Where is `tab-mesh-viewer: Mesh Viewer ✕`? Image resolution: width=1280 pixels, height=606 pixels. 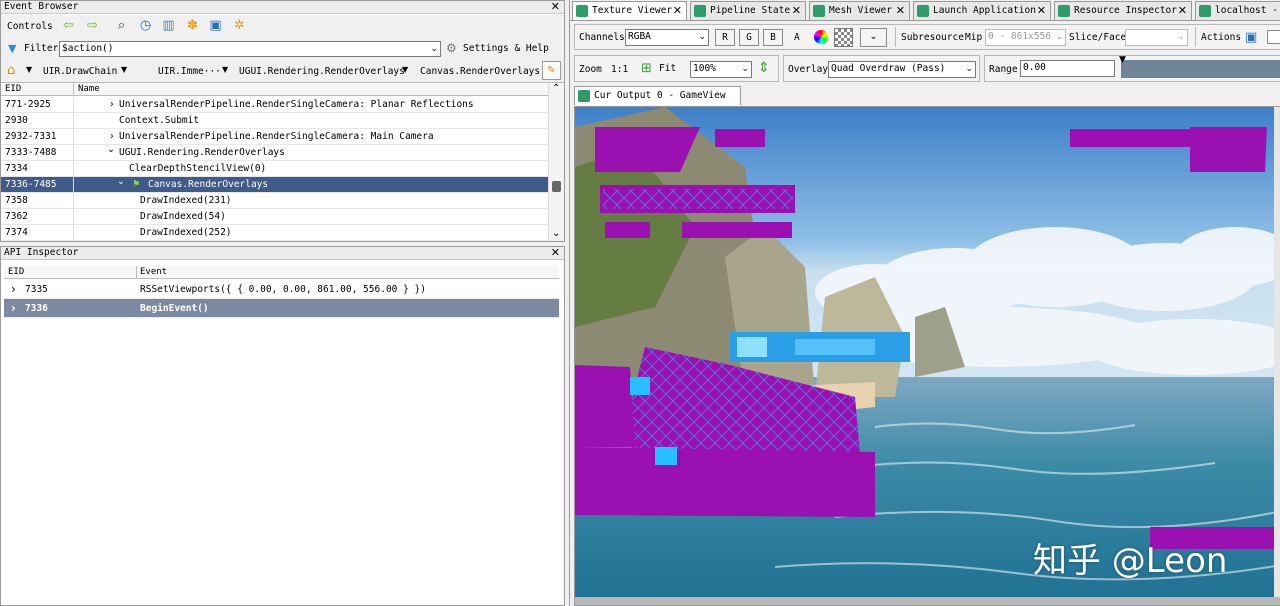 tab-mesh-viewer: Mesh Viewer ✕ is located at coordinates (859, 10).